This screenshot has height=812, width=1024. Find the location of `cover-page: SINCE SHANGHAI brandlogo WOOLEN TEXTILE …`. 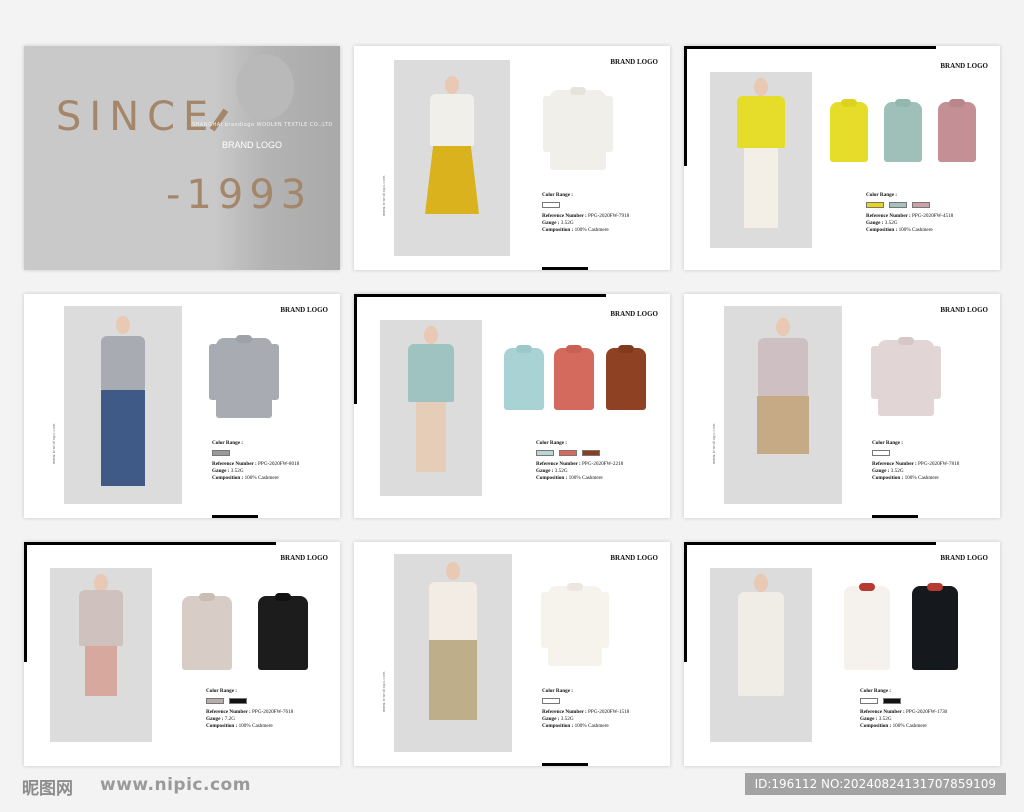

cover-page: SINCE SHANGHAI brandlogo WOOLEN TEXTILE … is located at coordinates (182, 158).